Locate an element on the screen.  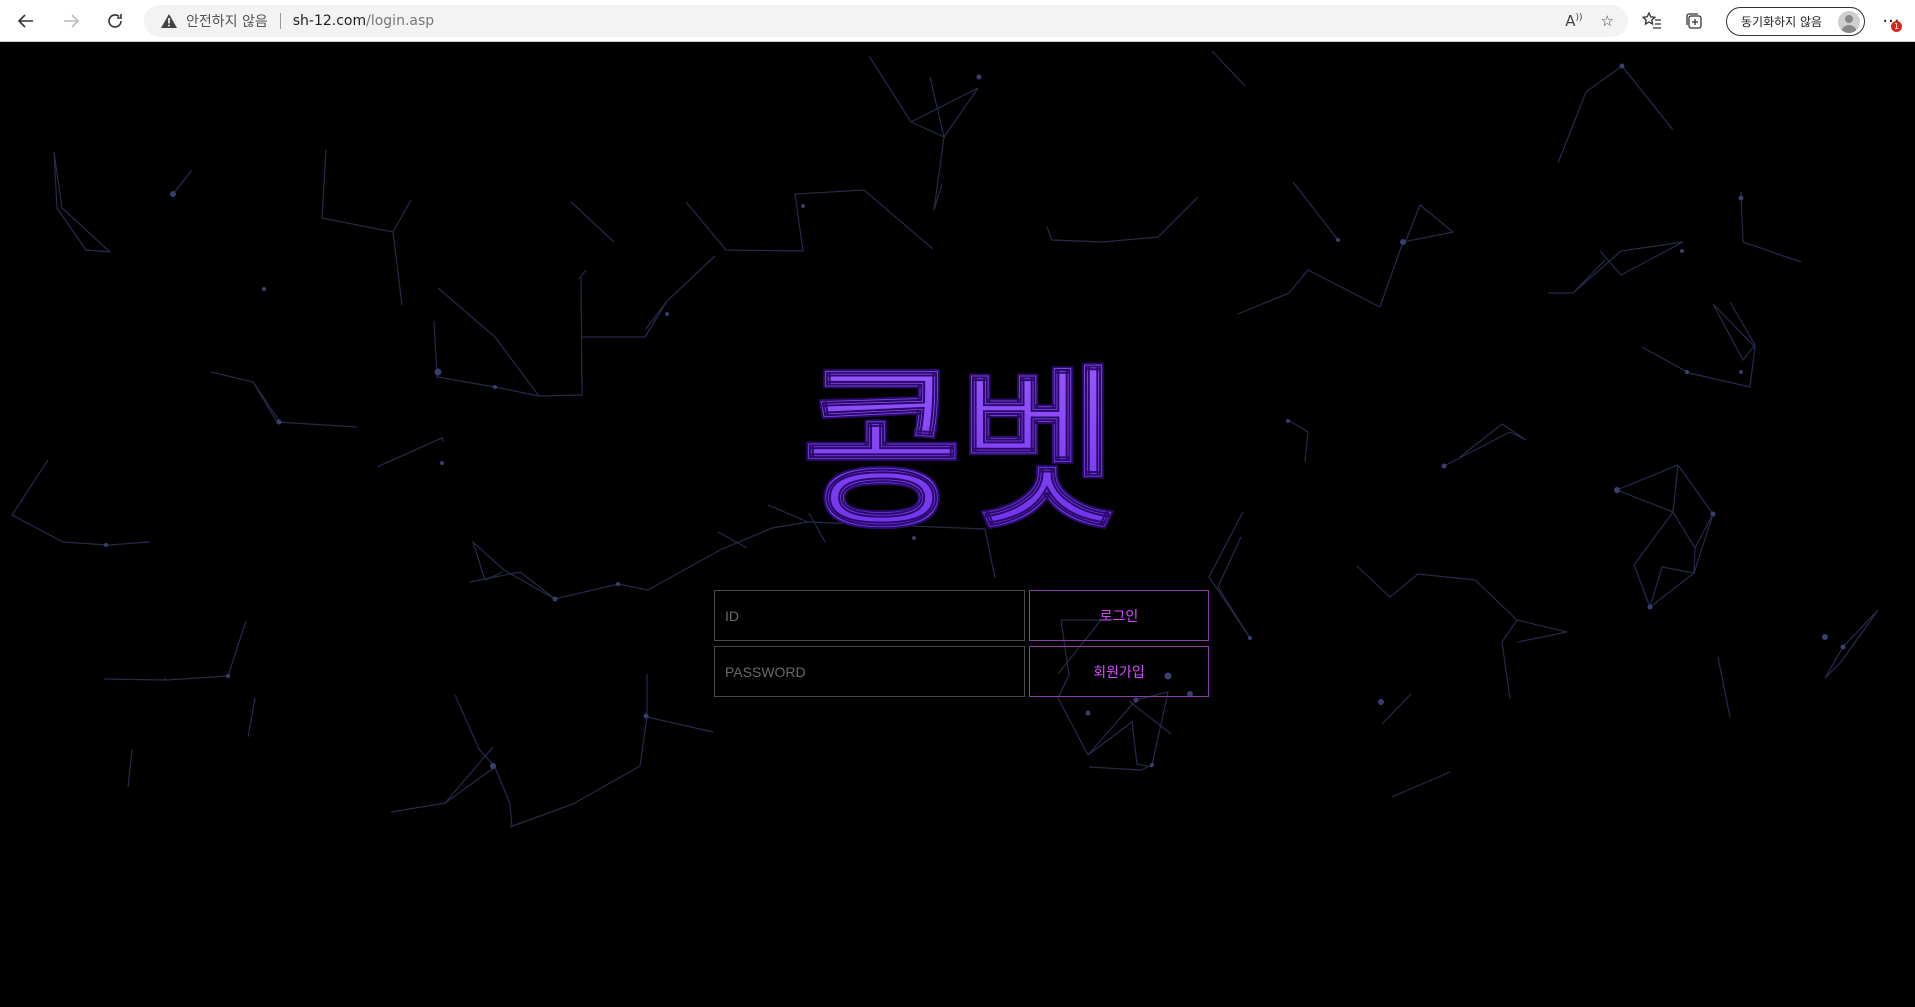
signup-button: 회원가입 is located at coordinates (1119, 671).